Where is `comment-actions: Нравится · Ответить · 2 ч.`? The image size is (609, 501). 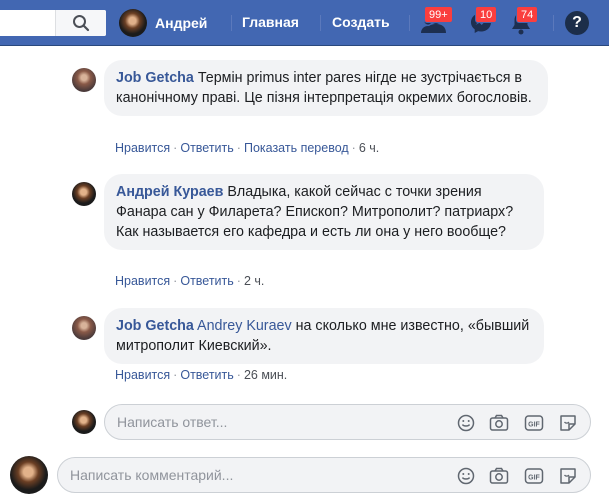 comment-actions: Нравится · Ответить · 2 ч. is located at coordinates (190, 281).